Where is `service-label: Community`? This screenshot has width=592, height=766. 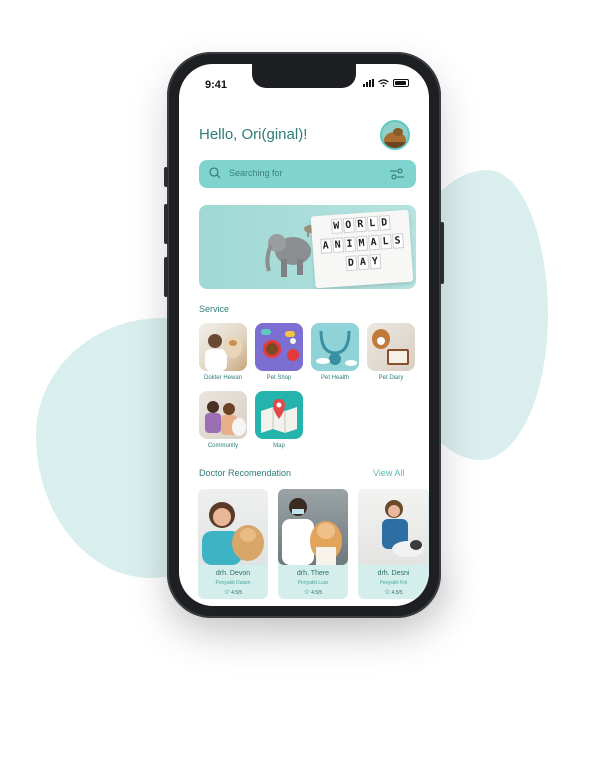
service-label: Community is located at coordinates (223, 446).